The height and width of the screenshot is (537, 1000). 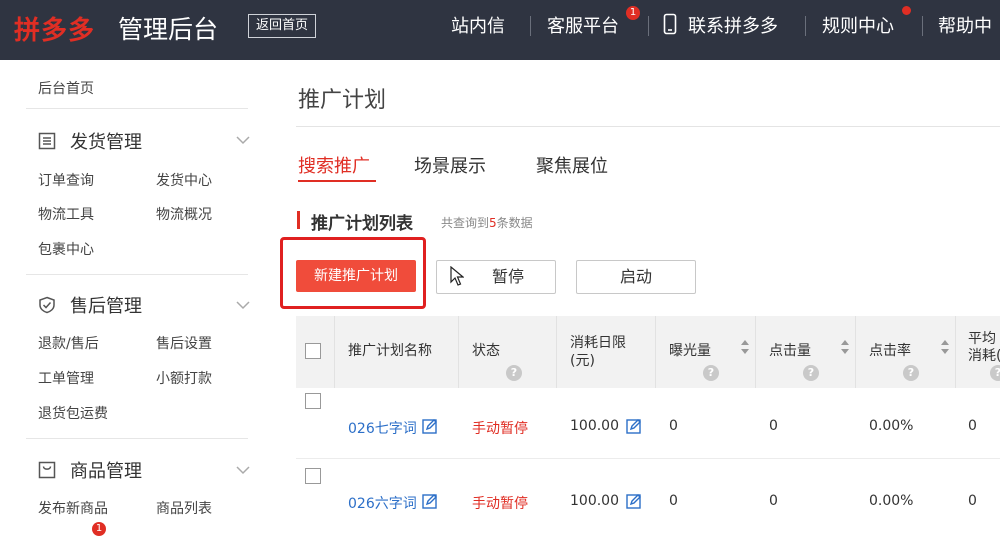 I want to click on sidebar-group-products: 商品管理, so click(x=90, y=470).